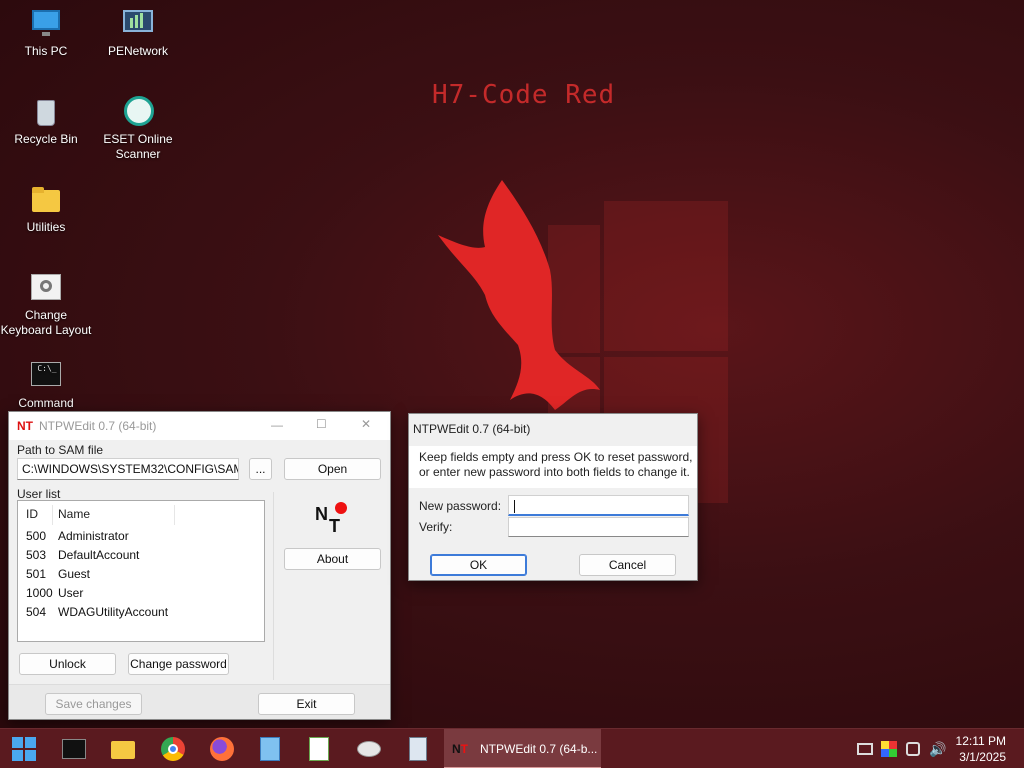  What do you see at coordinates (46, 288) in the screenshot?
I see `settings-app-icon` at bounding box center [46, 288].